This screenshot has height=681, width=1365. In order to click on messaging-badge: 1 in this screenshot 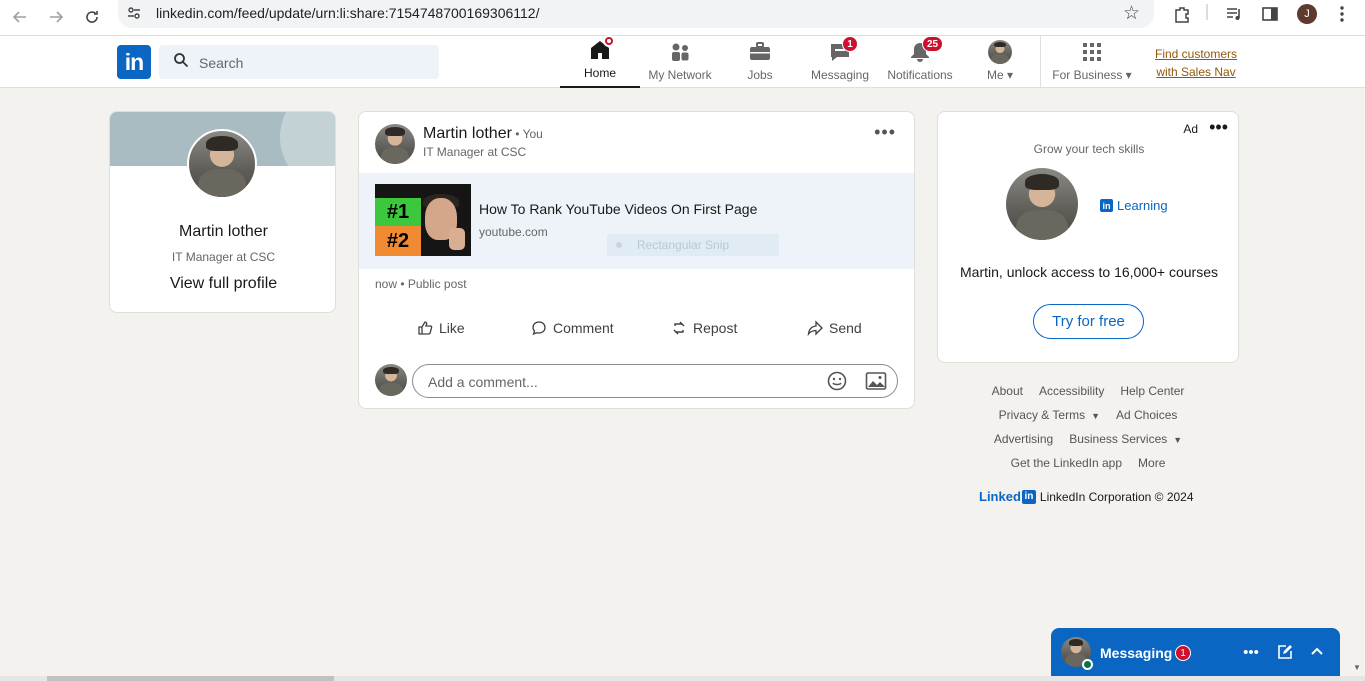, I will do `click(850, 44)`.